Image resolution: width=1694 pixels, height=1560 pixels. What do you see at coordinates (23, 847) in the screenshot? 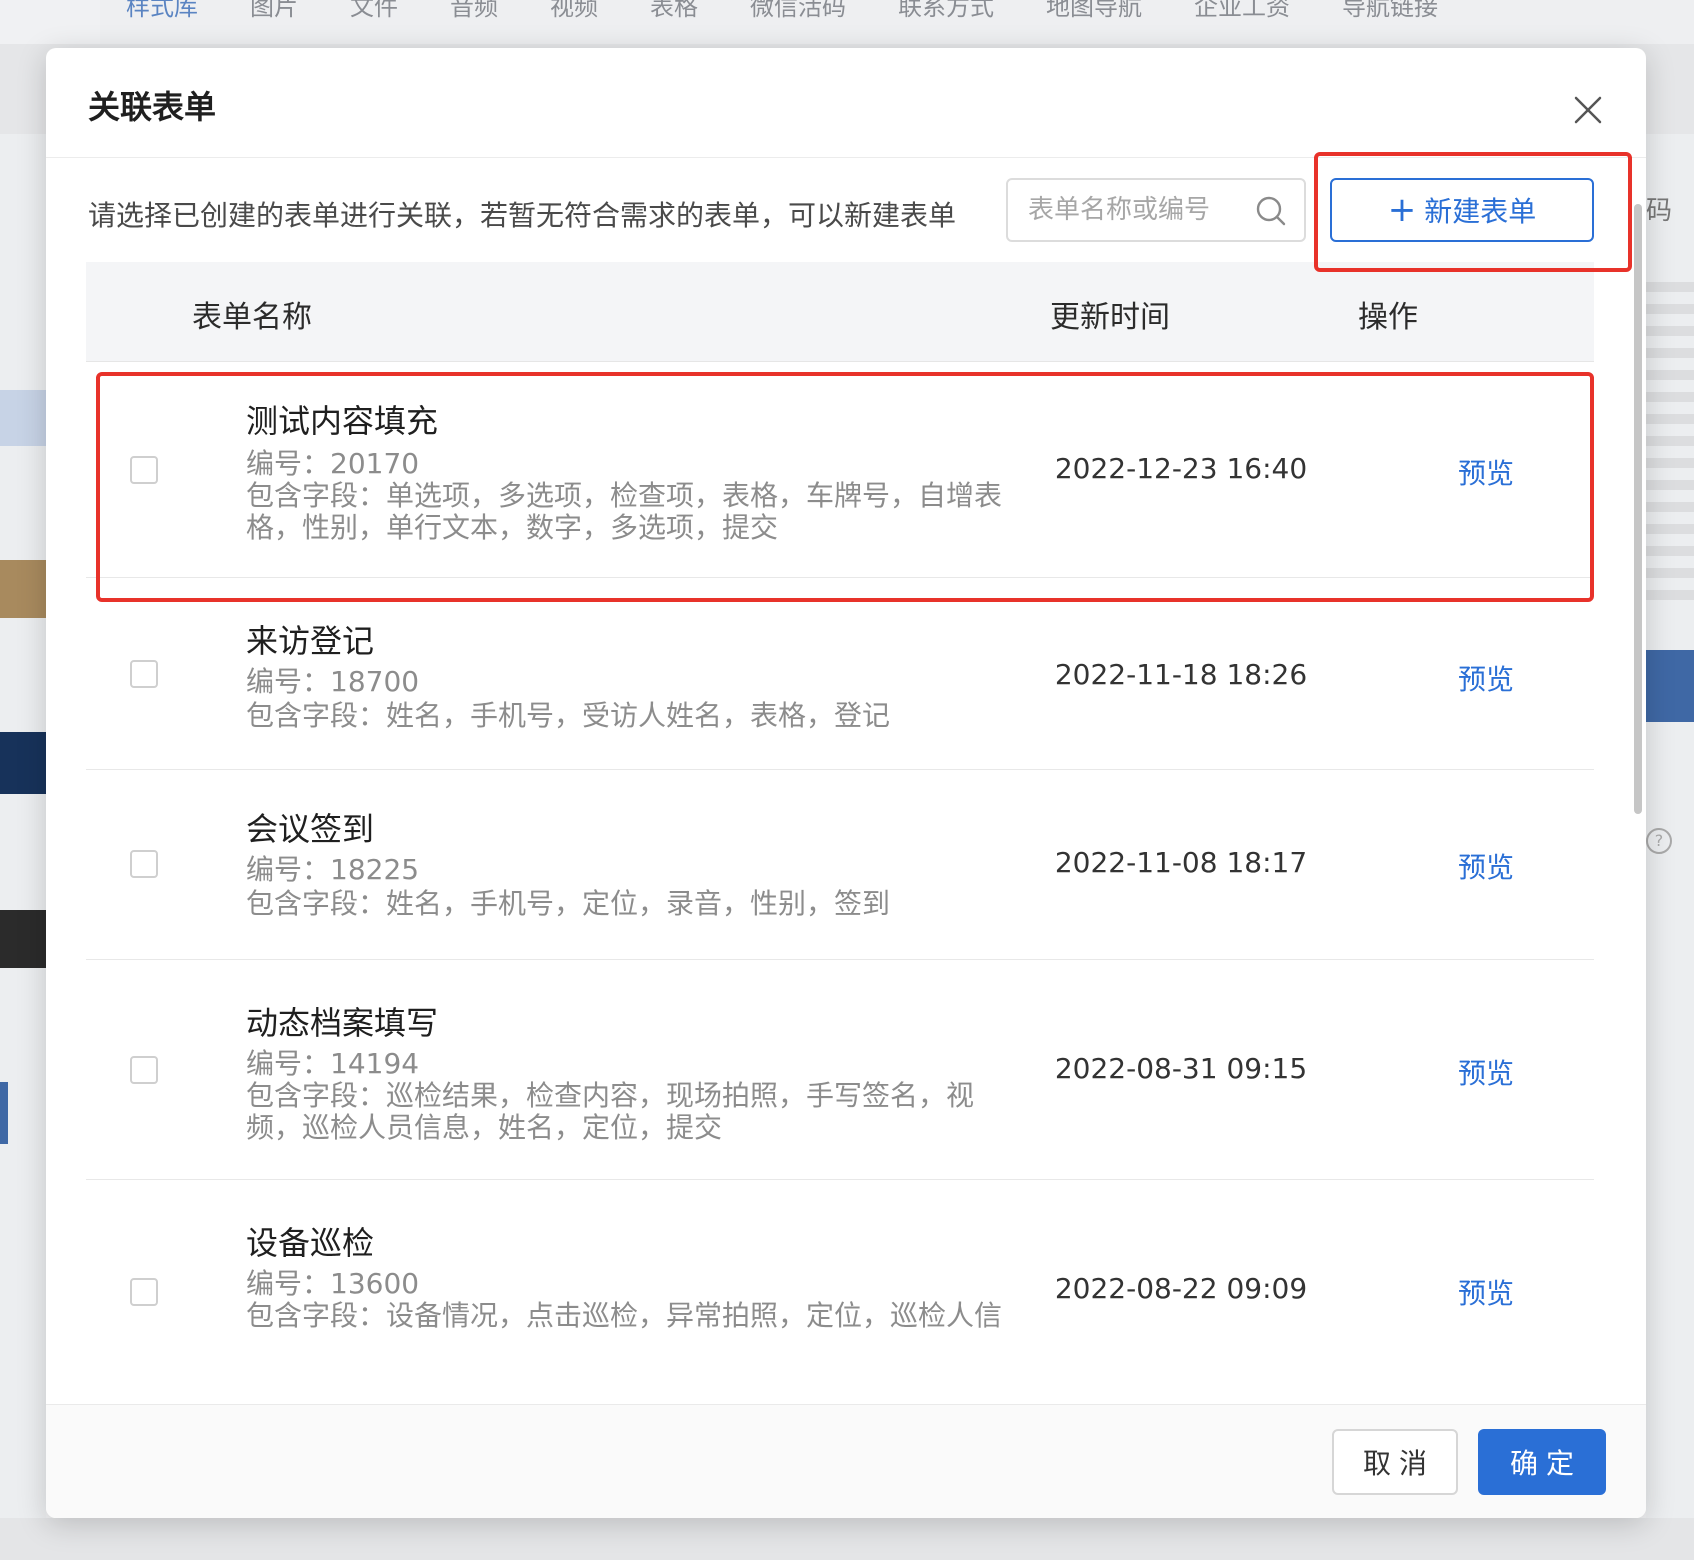
I see `background-left-panel` at bounding box center [23, 847].